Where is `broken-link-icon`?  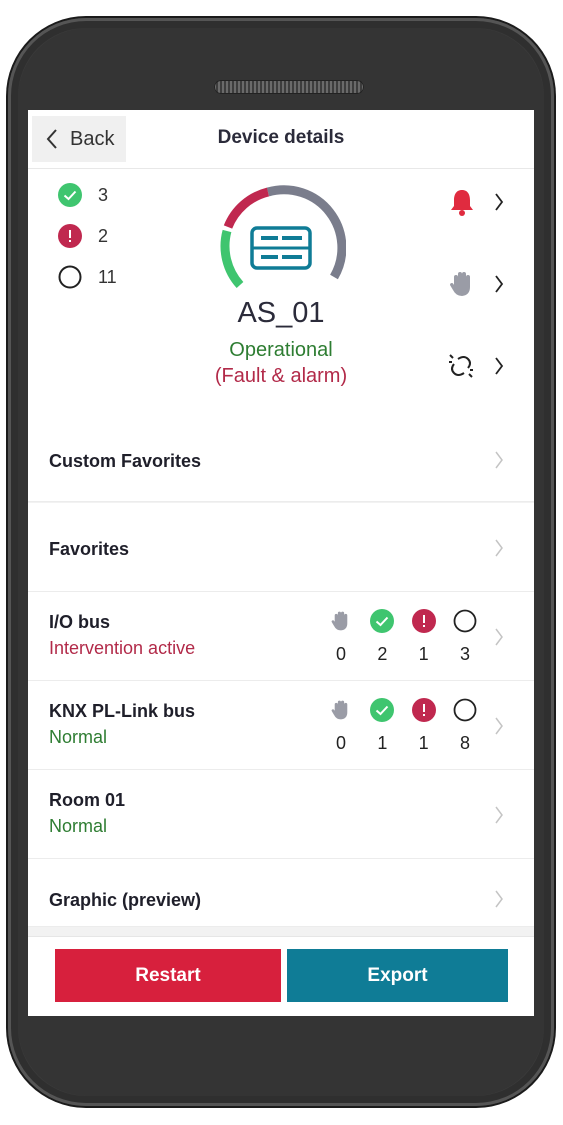
broken-link-icon is located at coordinates (461, 366).